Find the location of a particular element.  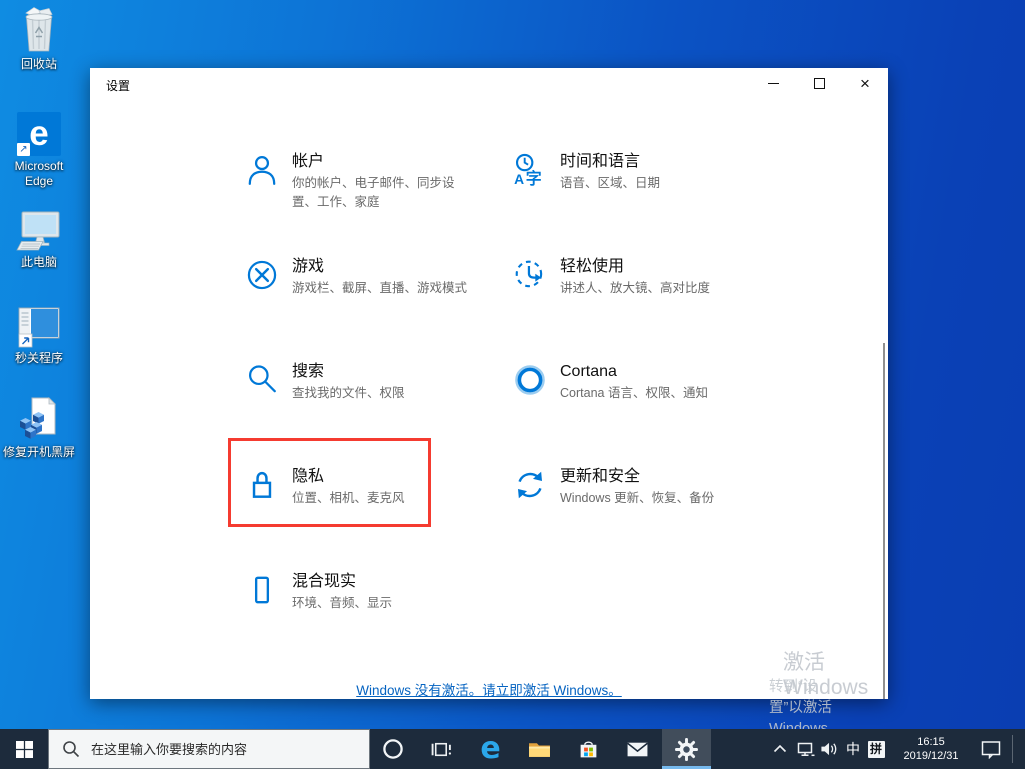

category-desc: 游戏栏、截屏、直播、游戏模式 is located at coordinates (380, 288).